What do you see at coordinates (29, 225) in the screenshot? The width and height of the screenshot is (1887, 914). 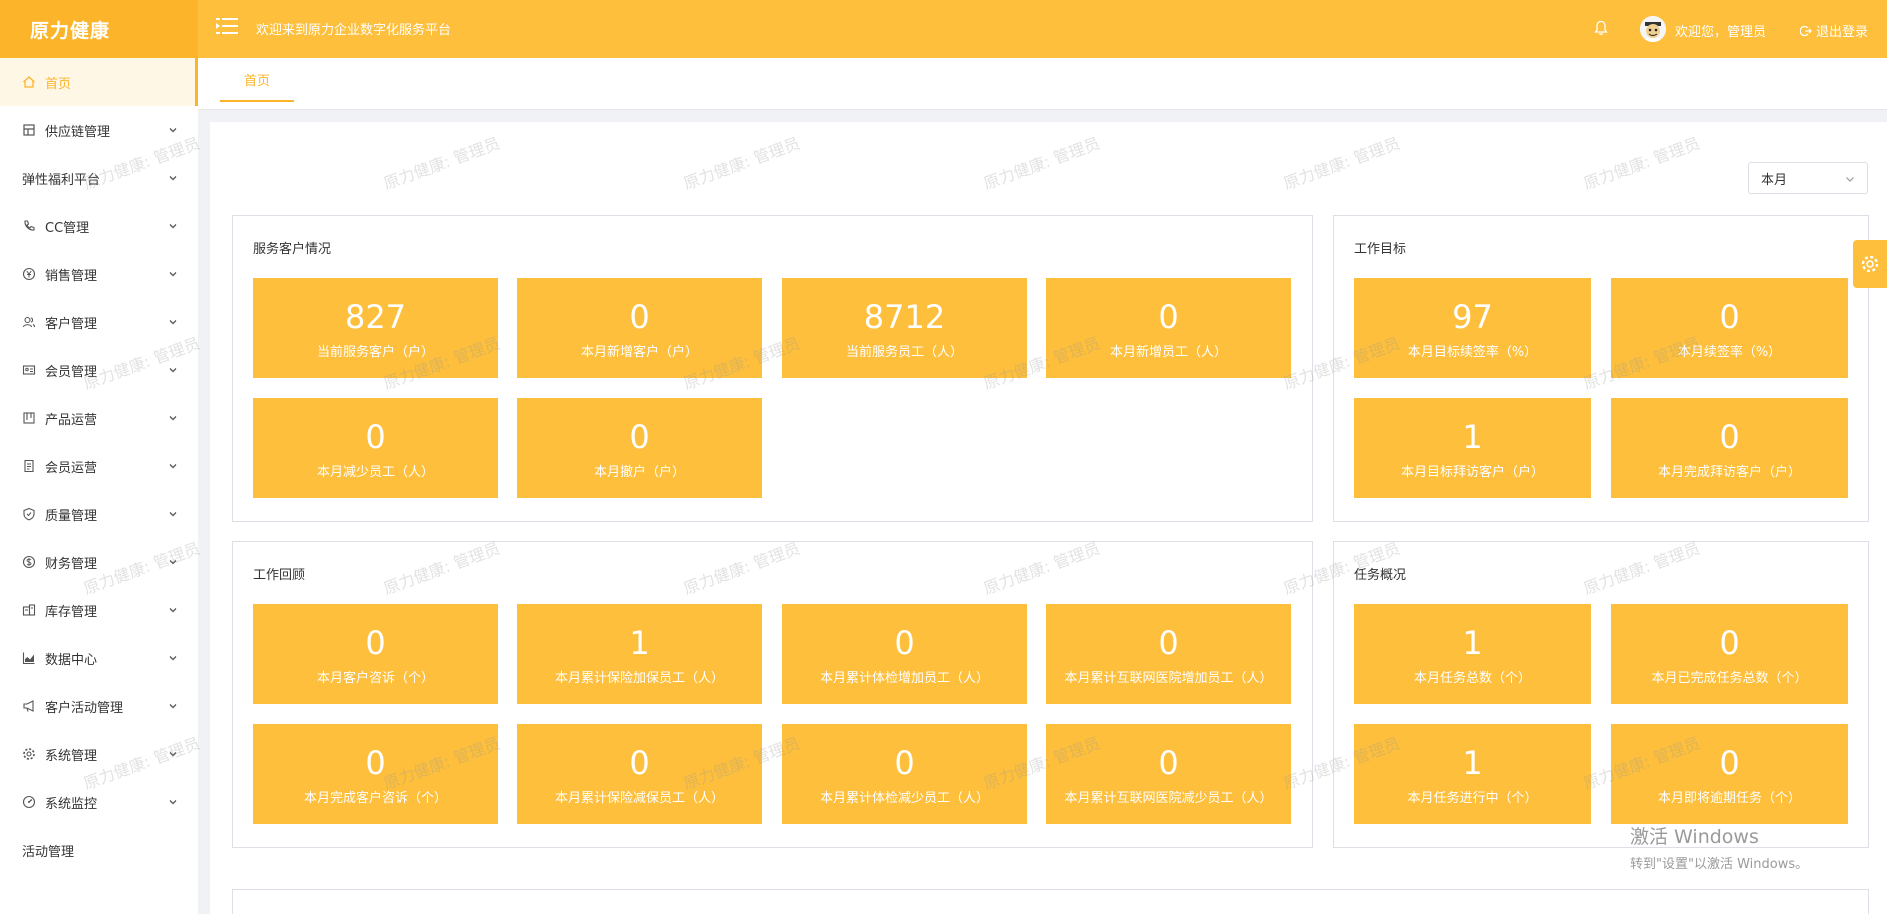 I see `phone-icon` at bounding box center [29, 225].